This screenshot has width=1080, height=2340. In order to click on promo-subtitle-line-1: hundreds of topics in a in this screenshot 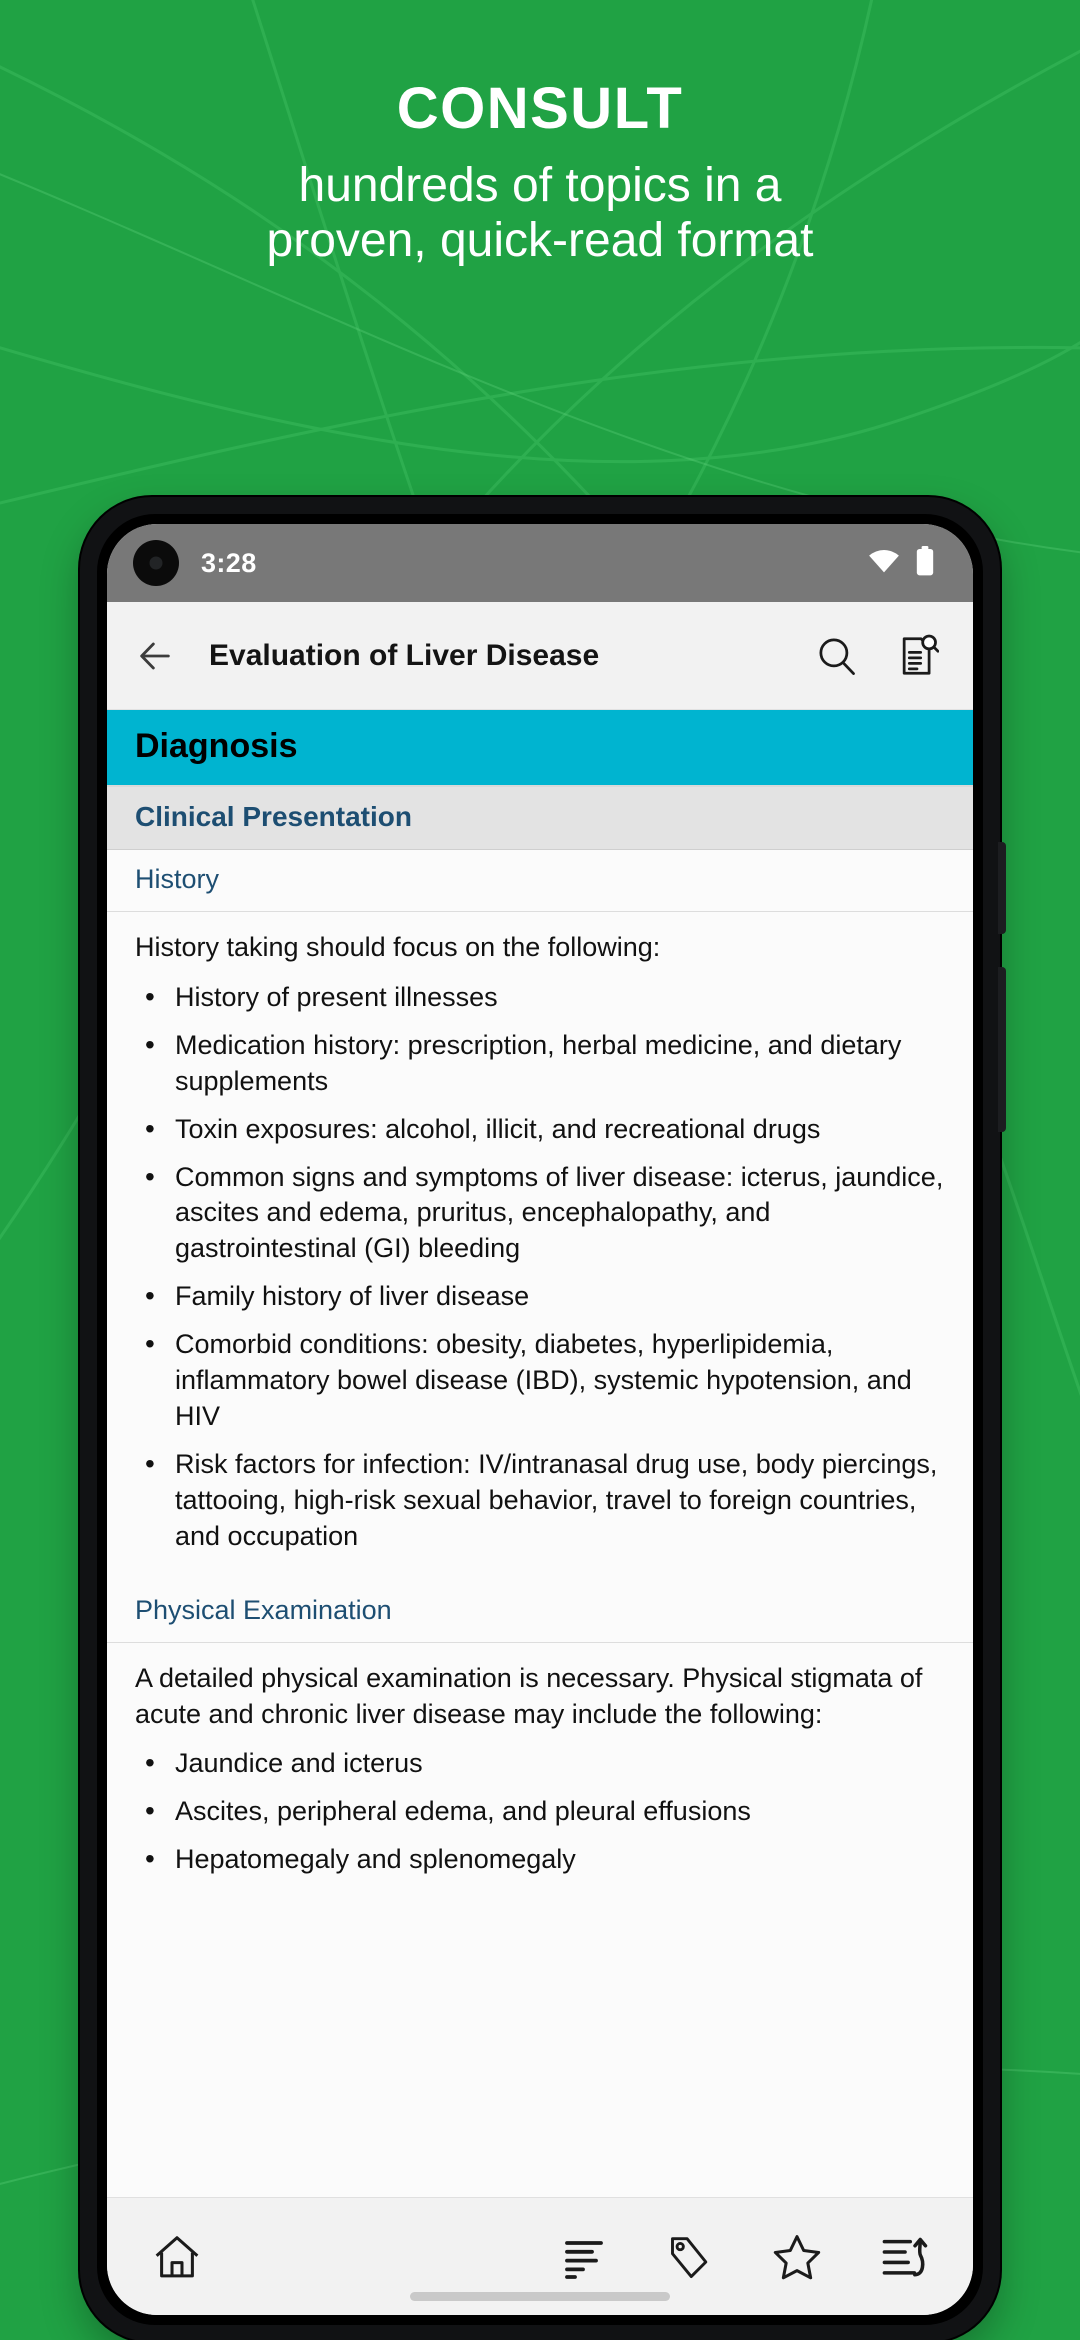, I will do `click(540, 185)`.